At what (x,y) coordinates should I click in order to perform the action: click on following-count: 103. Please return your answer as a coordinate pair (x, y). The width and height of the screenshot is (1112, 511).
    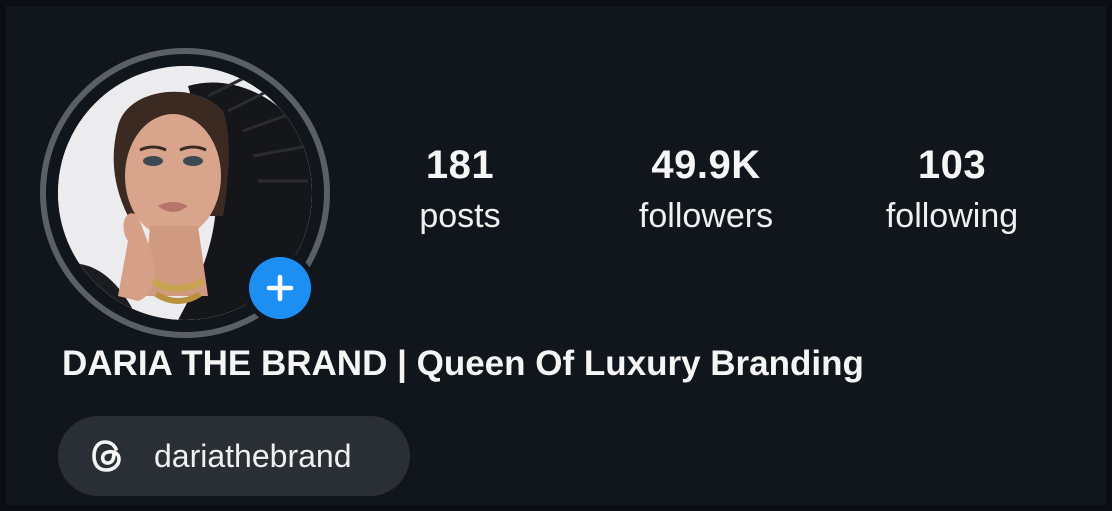
    Looking at the image, I should click on (952, 165).